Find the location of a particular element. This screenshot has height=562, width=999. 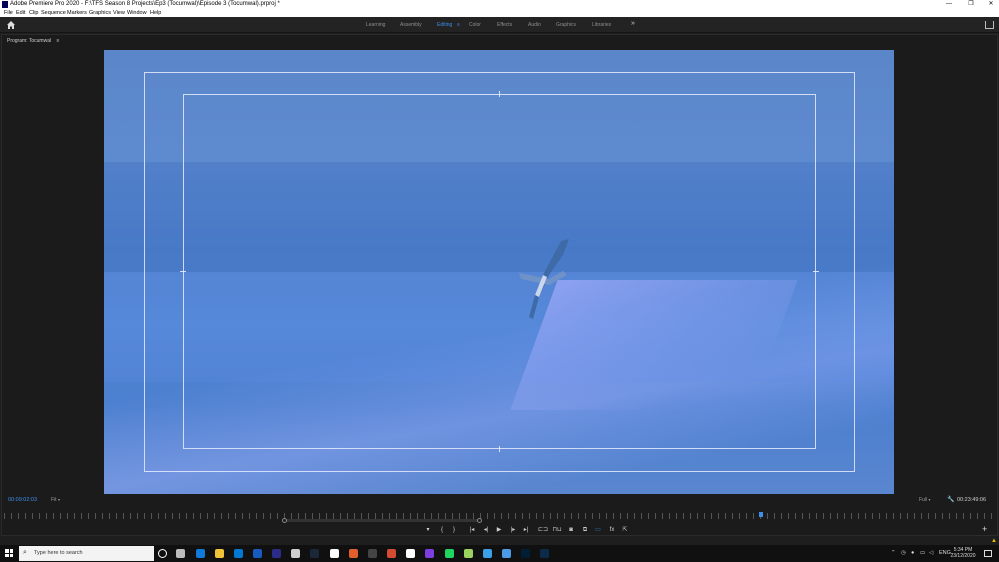

workspace-color: Color is located at coordinates (475, 25).